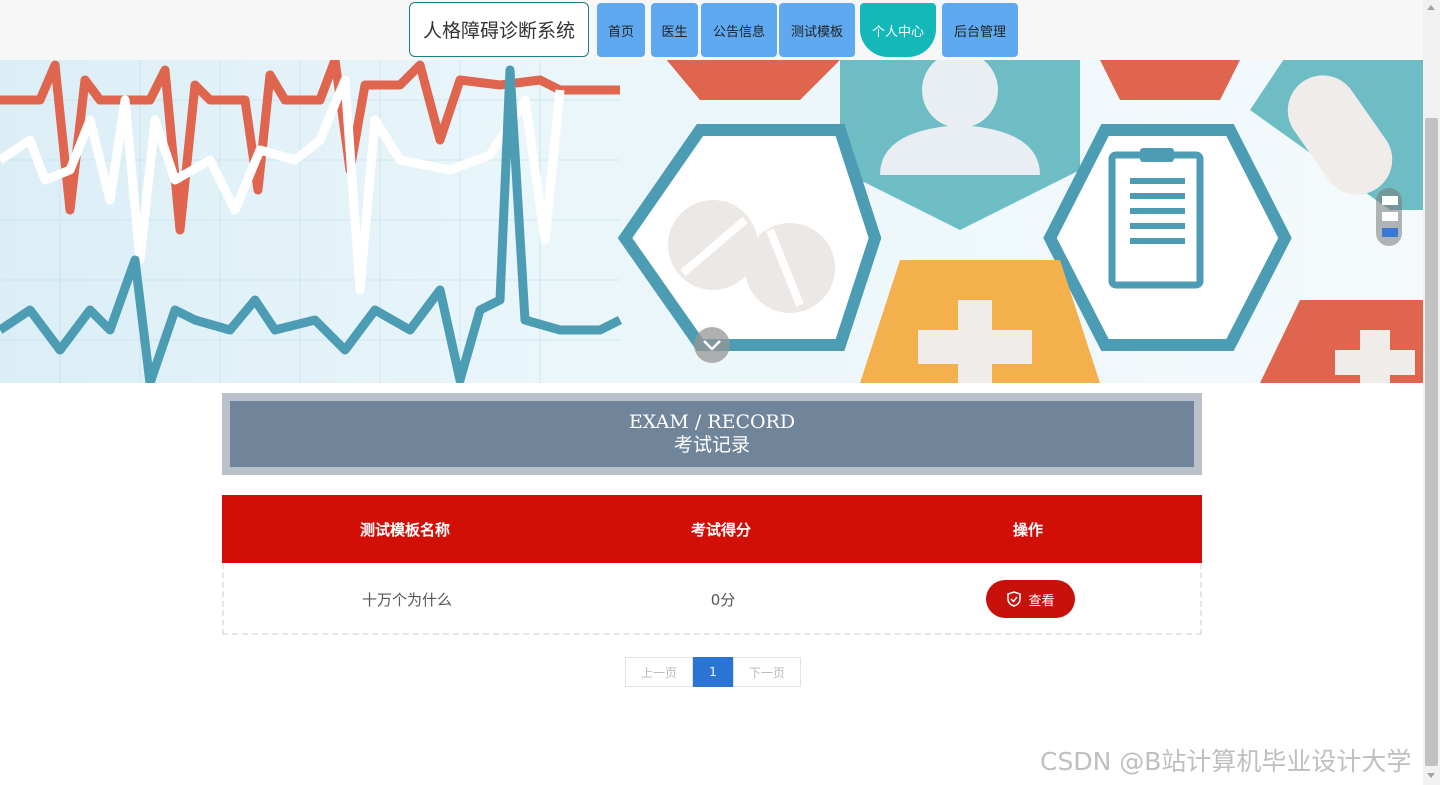 The height and width of the screenshot is (785, 1440). I want to click on table-row: 十万个为什么 0分 查看, so click(712, 599).